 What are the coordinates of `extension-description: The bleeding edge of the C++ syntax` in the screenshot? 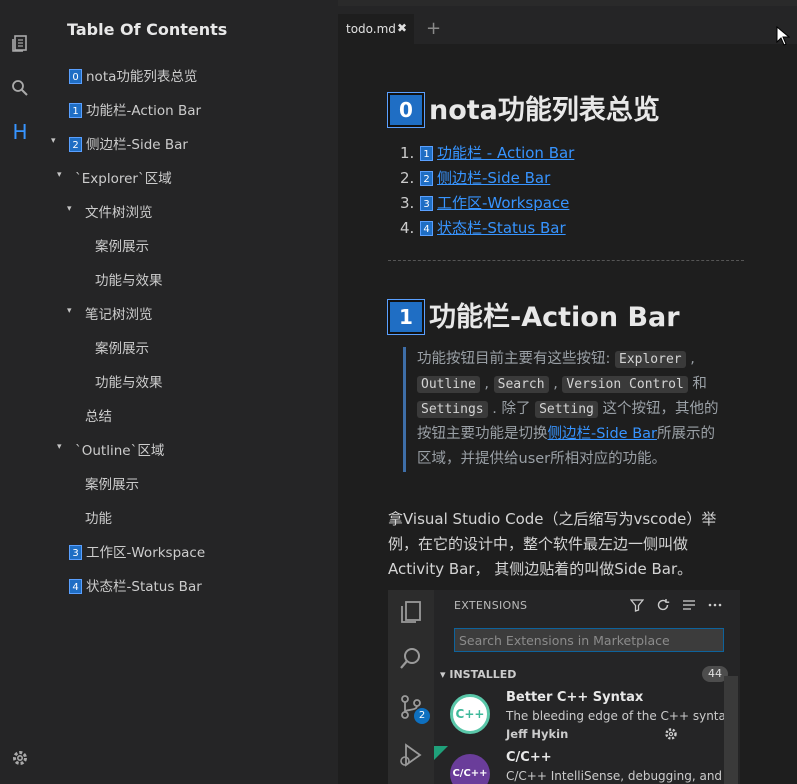 It's located at (619, 716).